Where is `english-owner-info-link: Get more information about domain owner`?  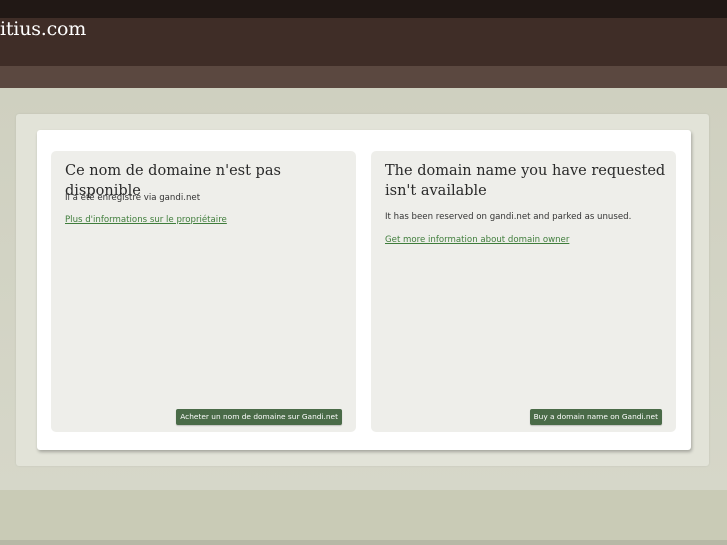 english-owner-info-link: Get more information about domain owner is located at coordinates (477, 240).